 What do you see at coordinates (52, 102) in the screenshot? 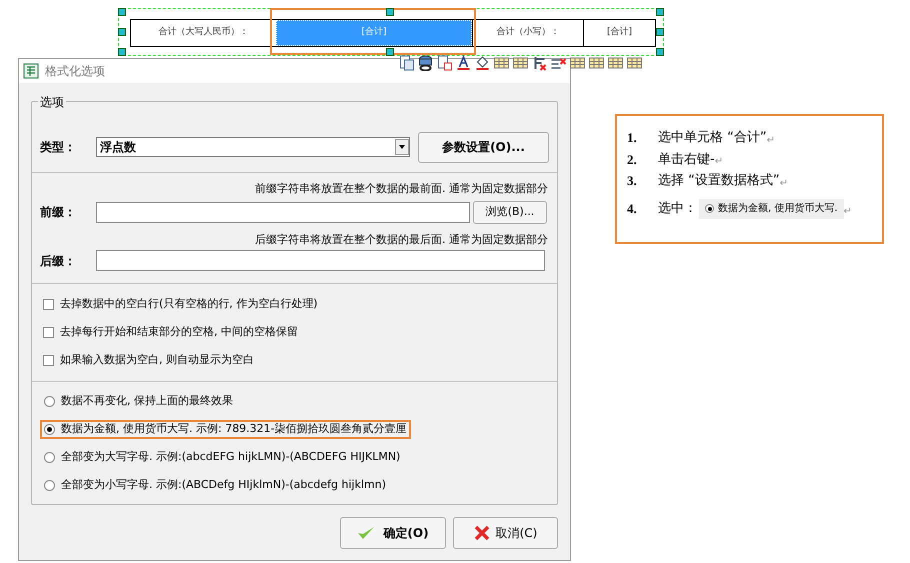
I see `group-label: 选项` at bounding box center [52, 102].